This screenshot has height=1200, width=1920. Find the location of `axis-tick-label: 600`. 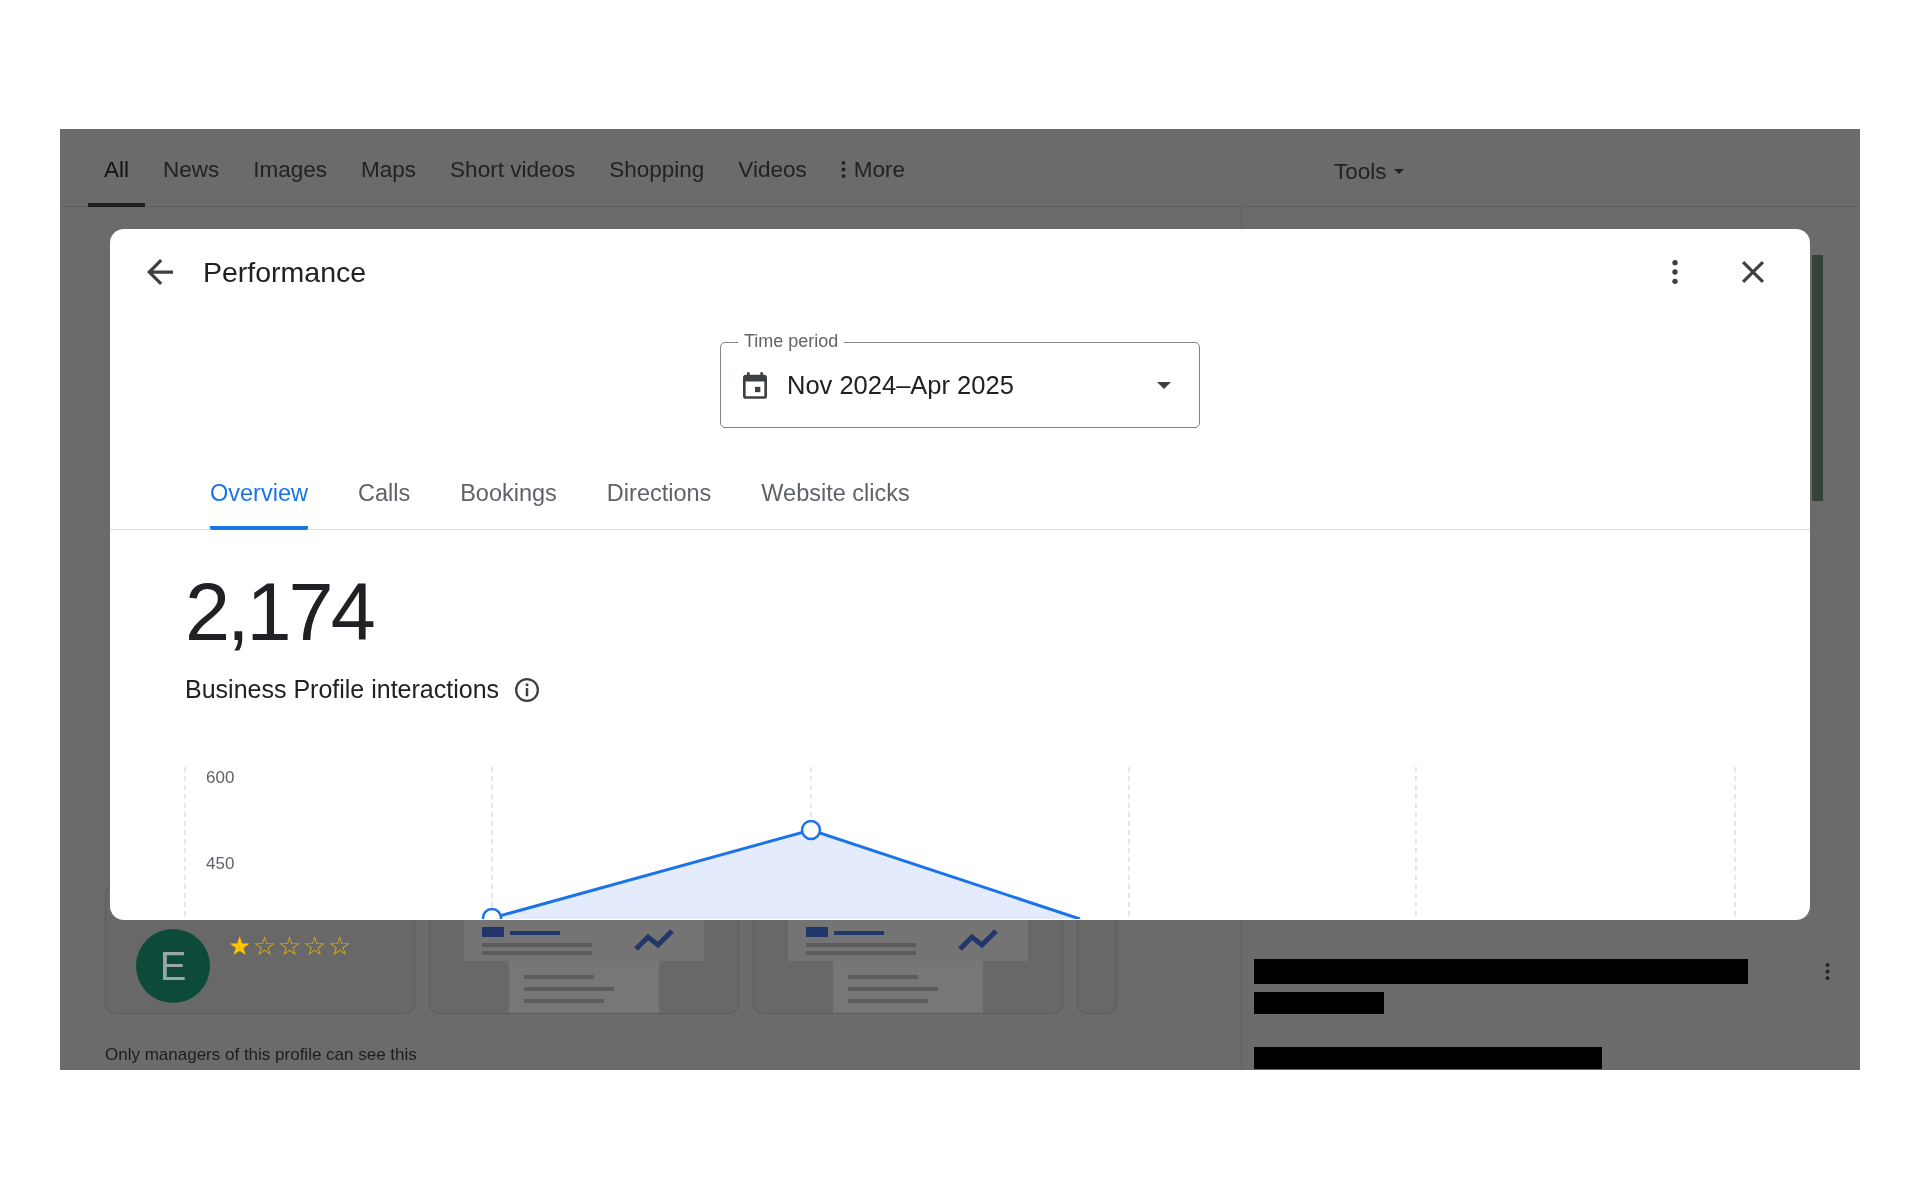

axis-tick-label: 600 is located at coordinates (220, 777).